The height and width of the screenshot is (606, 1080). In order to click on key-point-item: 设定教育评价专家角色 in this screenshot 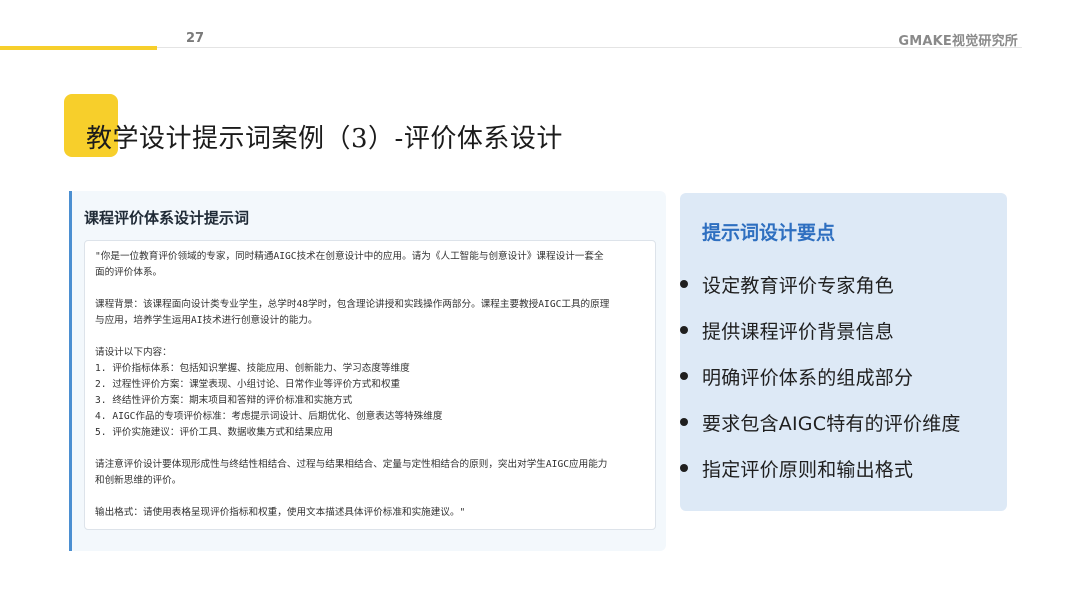, I will do `click(841, 284)`.